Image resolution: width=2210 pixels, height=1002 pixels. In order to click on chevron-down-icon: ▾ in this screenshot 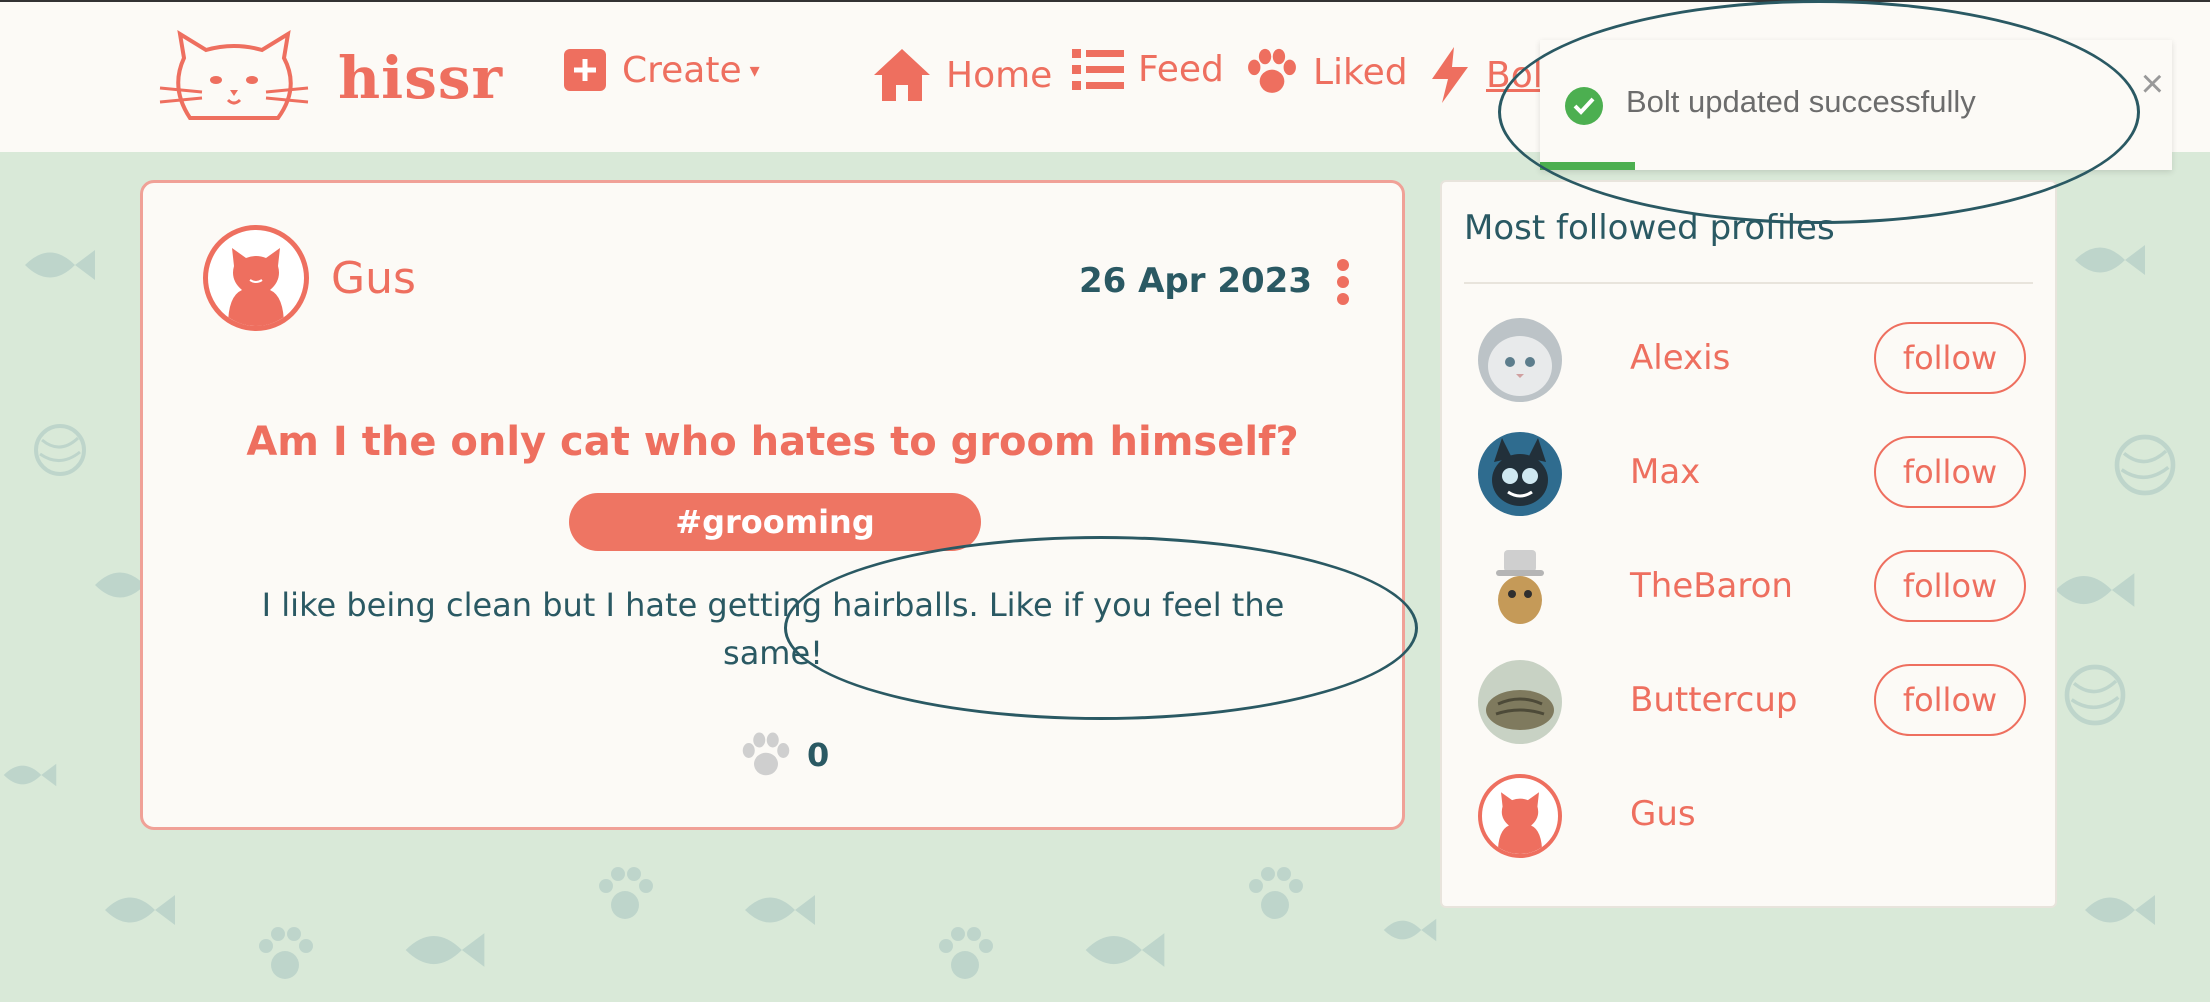, I will do `click(754, 70)`.